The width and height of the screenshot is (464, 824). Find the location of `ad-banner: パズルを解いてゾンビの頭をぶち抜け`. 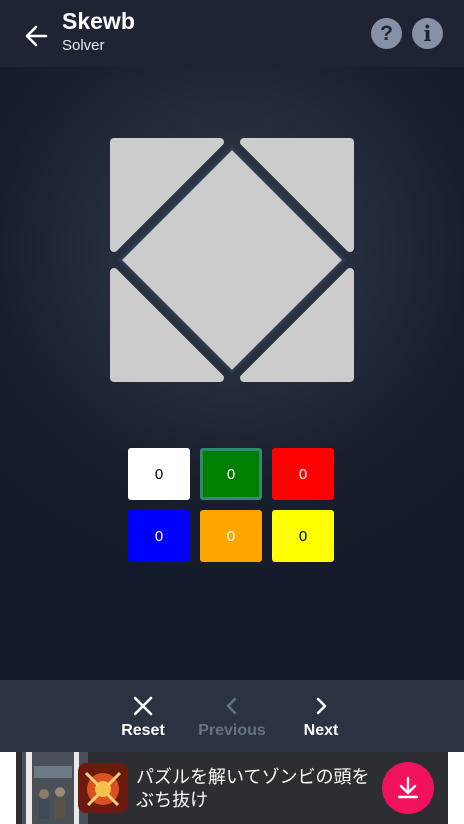

ad-banner: パズルを解いてゾンビの頭をぶち抜け is located at coordinates (232, 788).